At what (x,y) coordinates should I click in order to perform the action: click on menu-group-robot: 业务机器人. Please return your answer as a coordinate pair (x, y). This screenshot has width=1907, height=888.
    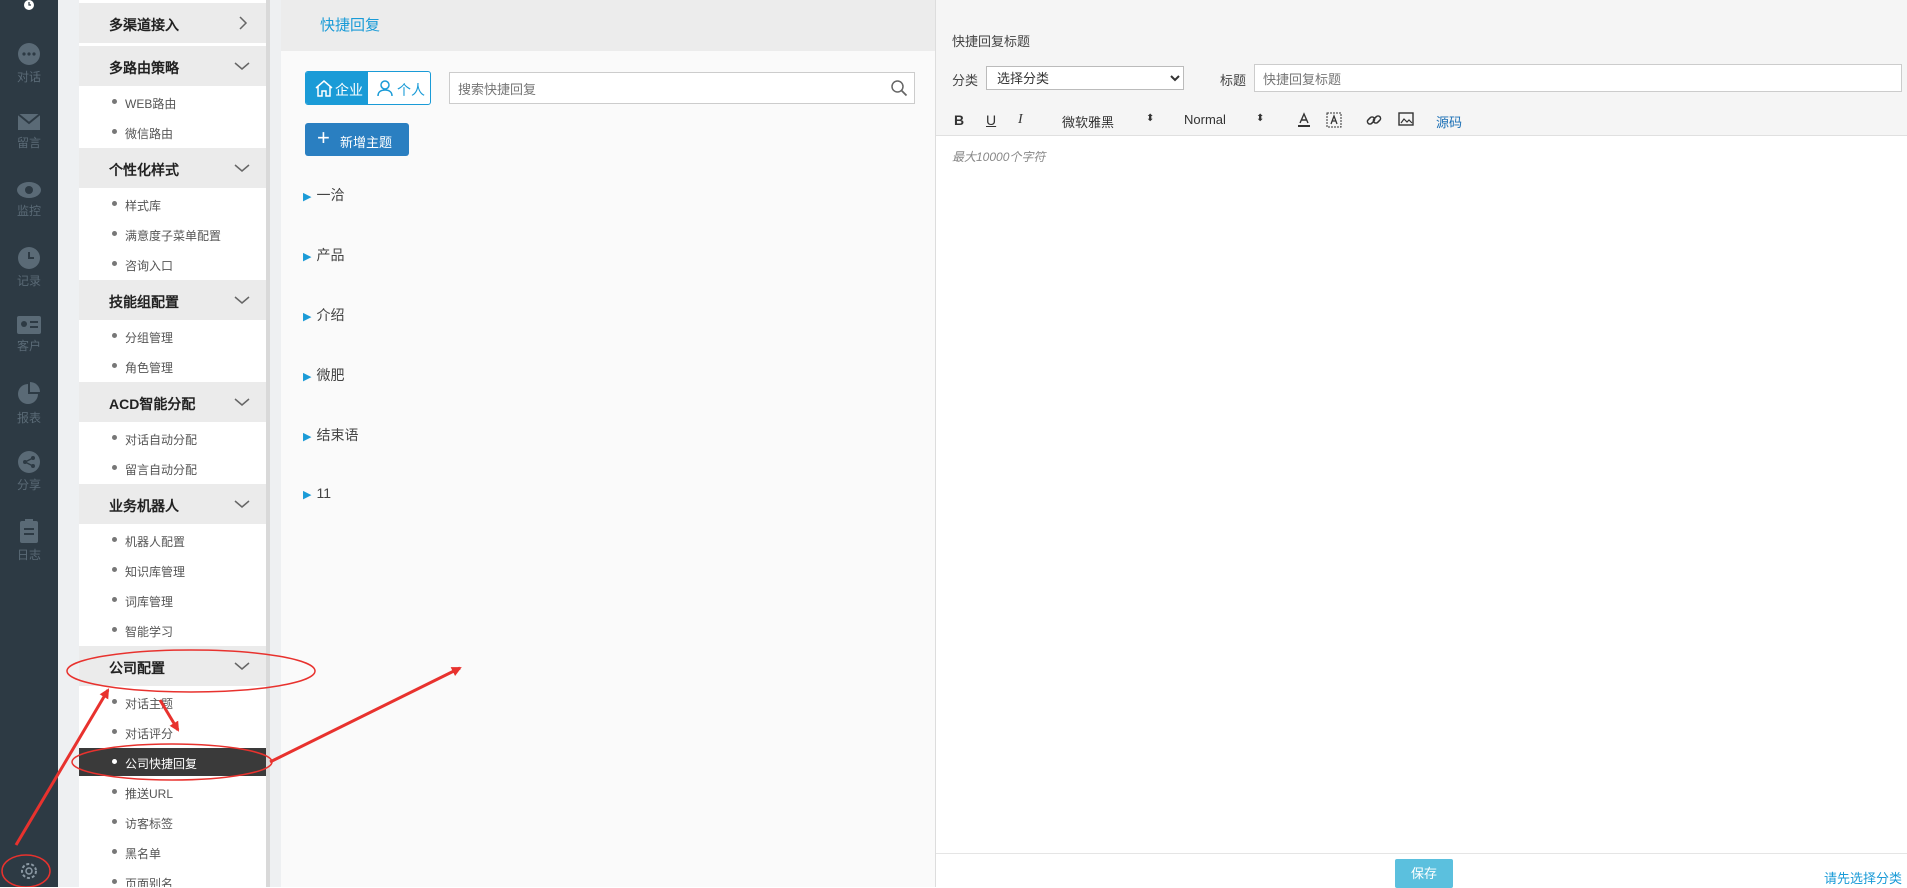
    Looking at the image, I should click on (172, 504).